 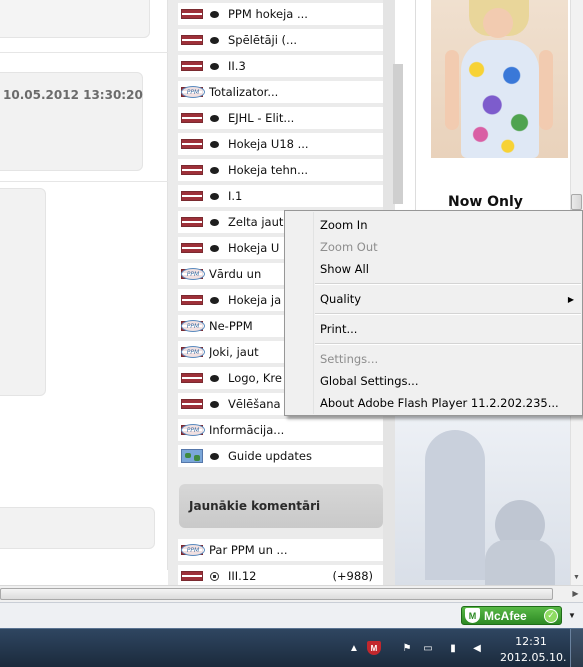 I want to click on mcafee-shield-icon: M, so click(x=472, y=615).